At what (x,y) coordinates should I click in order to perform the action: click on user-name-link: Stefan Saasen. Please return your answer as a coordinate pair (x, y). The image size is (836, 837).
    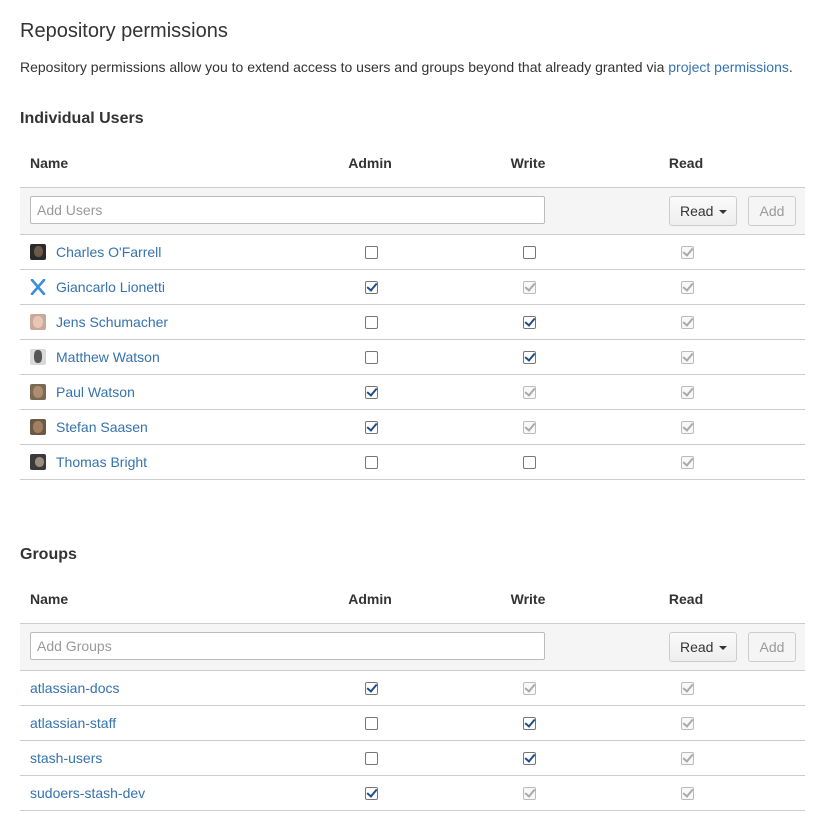
    Looking at the image, I should click on (102, 427).